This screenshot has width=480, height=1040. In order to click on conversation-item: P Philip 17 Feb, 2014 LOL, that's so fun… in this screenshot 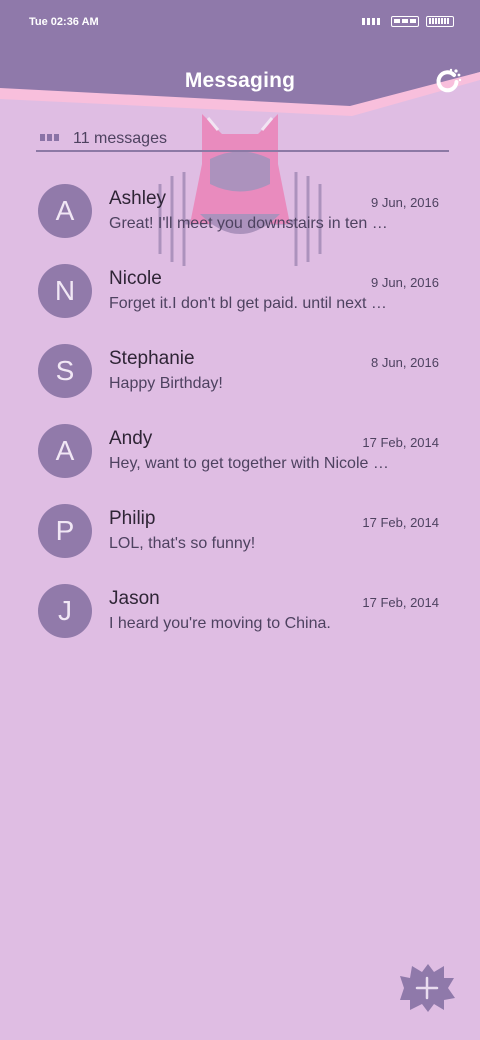, I will do `click(240, 530)`.